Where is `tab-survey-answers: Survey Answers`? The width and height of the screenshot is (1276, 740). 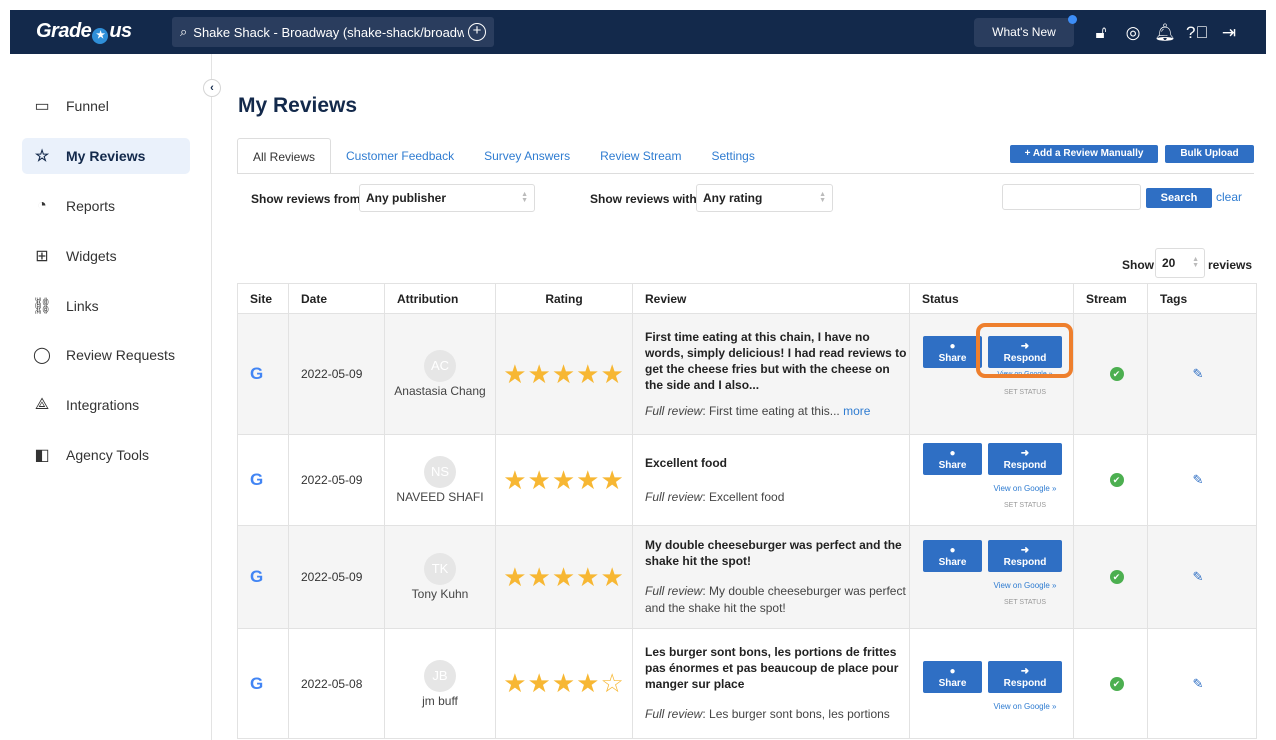
tab-survey-answers: Survey Answers is located at coordinates (527, 156).